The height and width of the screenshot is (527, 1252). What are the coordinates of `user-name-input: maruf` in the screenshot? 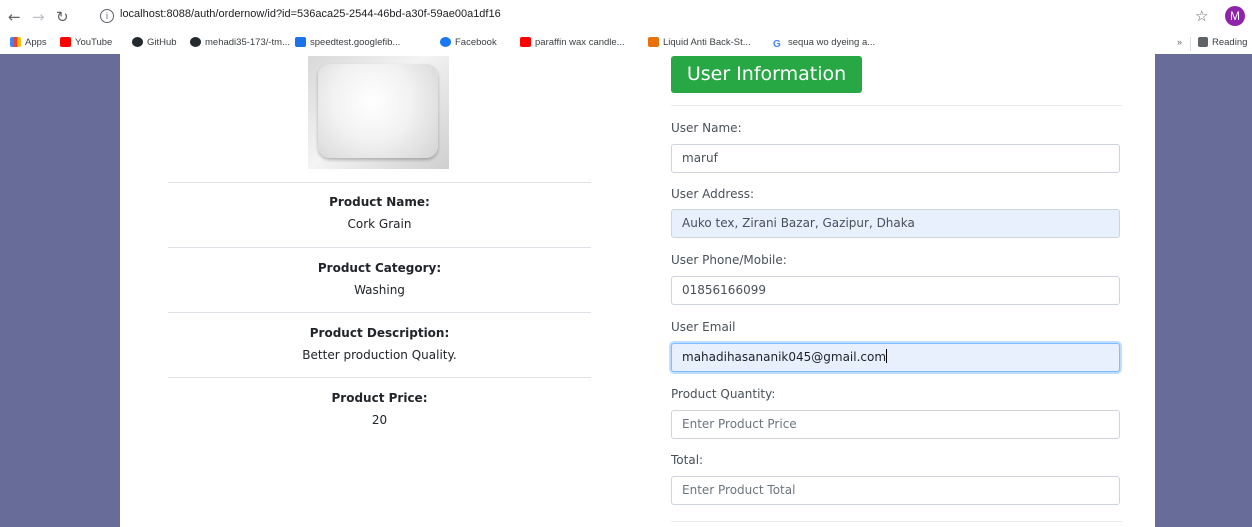 It's located at (895, 158).